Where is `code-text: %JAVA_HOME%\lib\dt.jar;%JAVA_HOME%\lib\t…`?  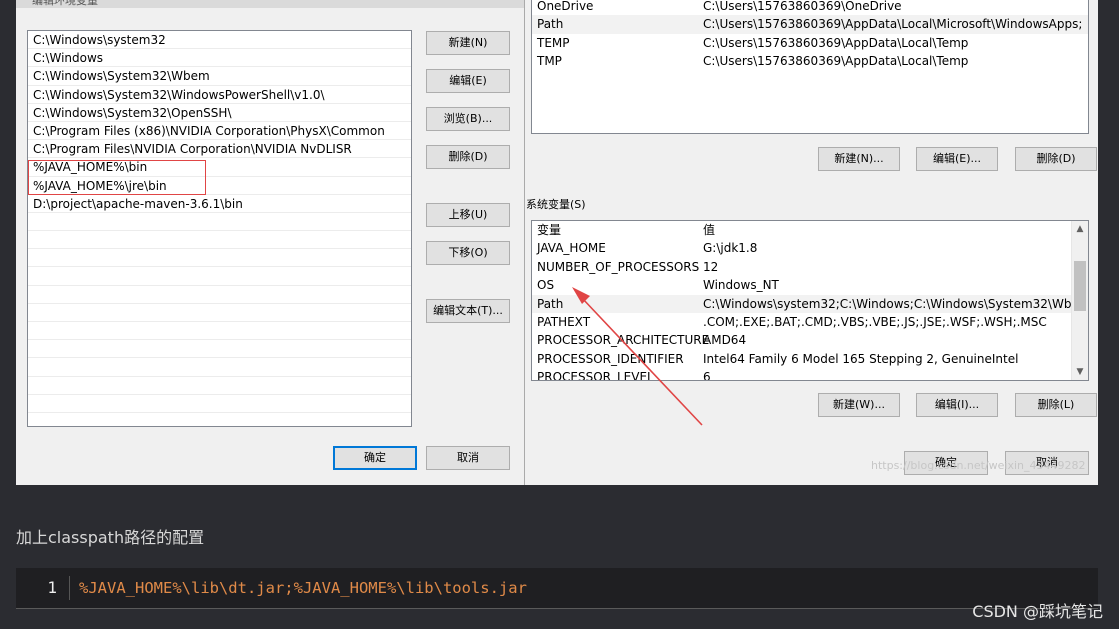
code-text: %JAVA_HOME%\lib\dt.jar;%JAVA_HOME%\lib\t… is located at coordinates (303, 588).